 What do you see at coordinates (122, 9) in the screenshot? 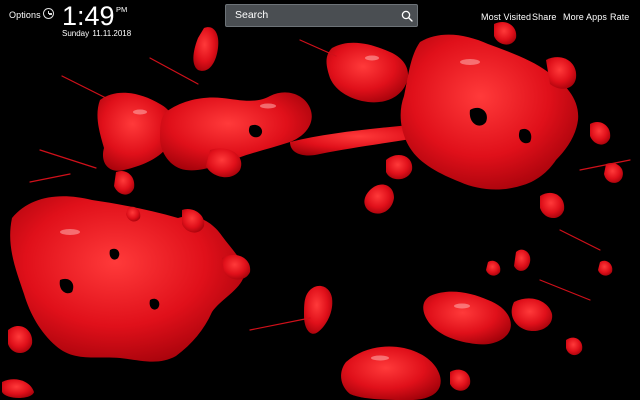
I see `clock-ampm: PM` at bounding box center [122, 9].